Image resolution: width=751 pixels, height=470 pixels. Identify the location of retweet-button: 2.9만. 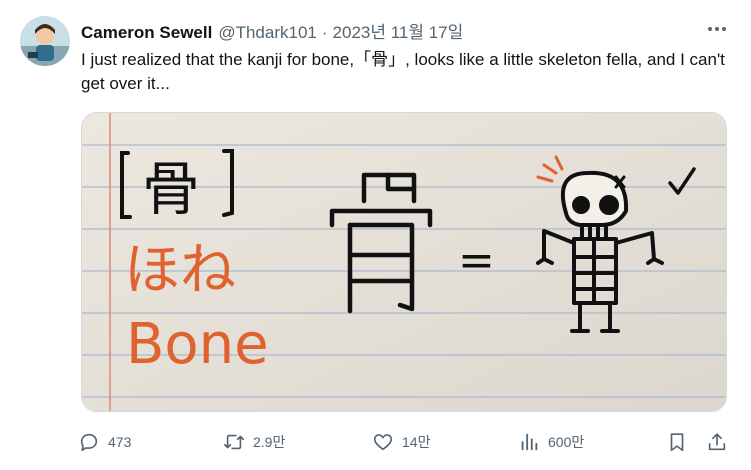
(254, 442).